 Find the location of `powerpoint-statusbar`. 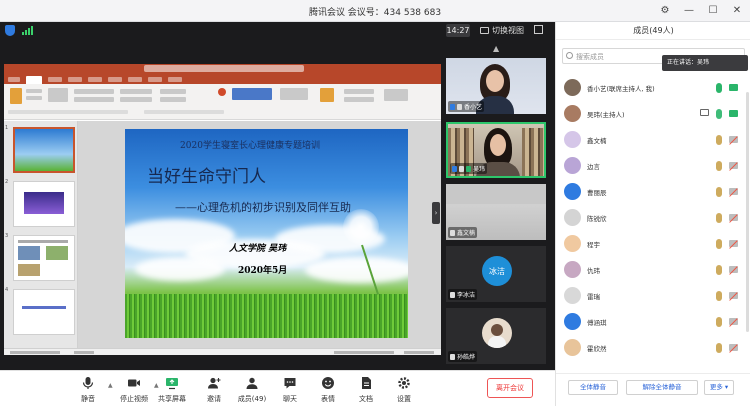

powerpoint-statusbar is located at coordinates (222, 351).